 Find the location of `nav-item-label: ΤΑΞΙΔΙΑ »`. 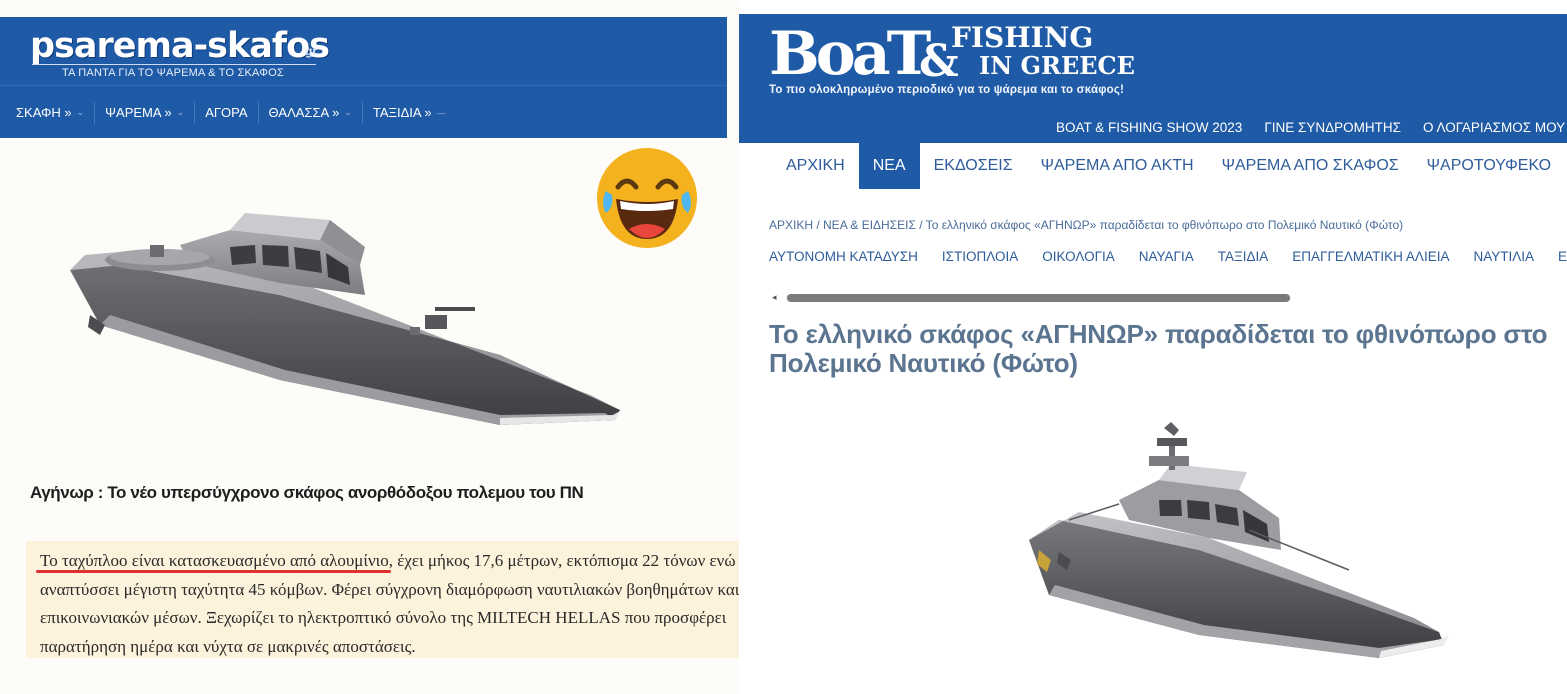

nav-item-label: ΤΑΞΙΔΙΑ » is located at coordinates (402, 112).